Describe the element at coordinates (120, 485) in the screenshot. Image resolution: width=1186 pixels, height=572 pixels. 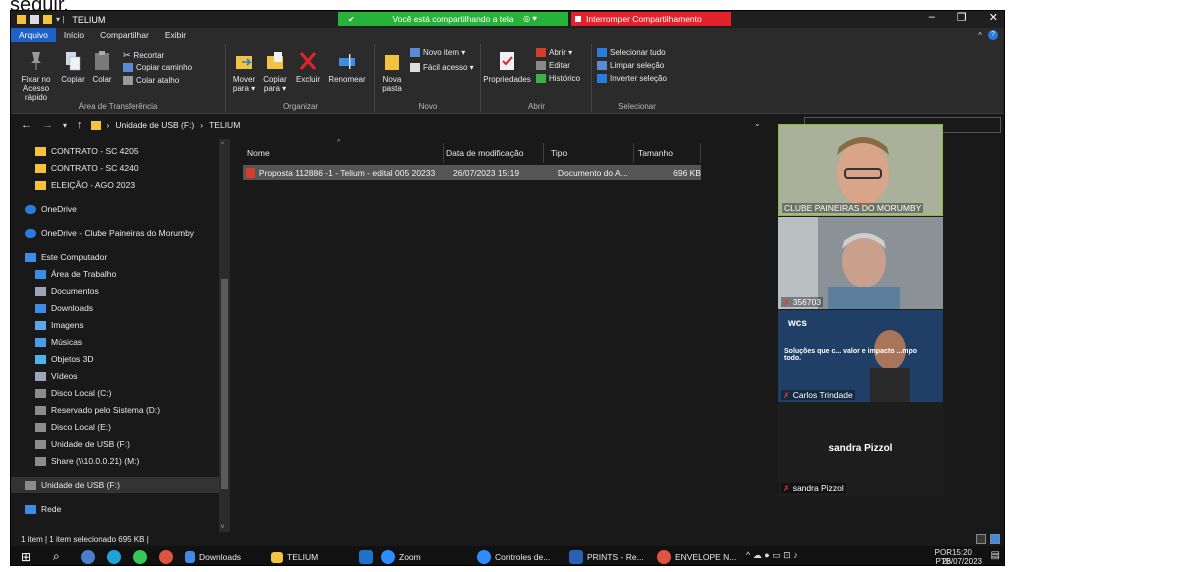
I see `nav-item-usb-f-root: Unidade de USB (F:)` at that location.